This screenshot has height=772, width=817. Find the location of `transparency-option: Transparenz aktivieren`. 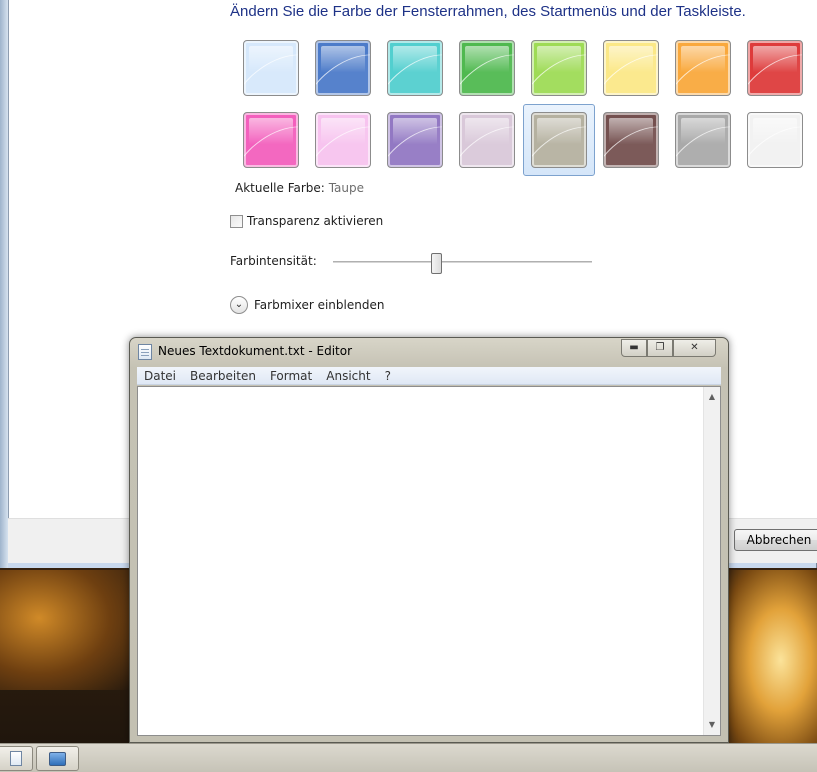

transparency-option: Transparenz aktivieren is located at coordinates (306, 221).